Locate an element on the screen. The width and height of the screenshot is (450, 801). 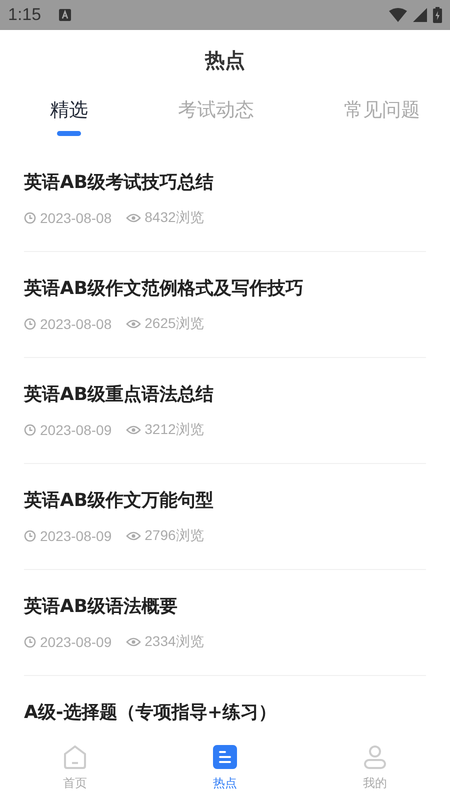
wifi-icon is located at coordinates (398, 15).